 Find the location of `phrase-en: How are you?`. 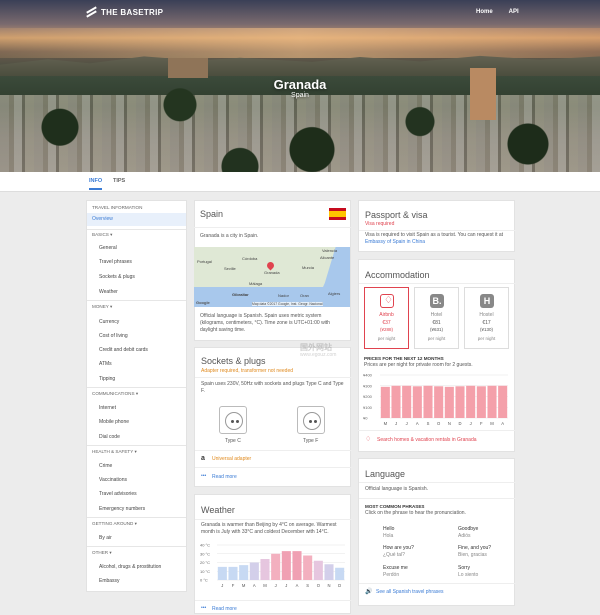

phrase-en: How are you? is located at coordinates (398, 548).